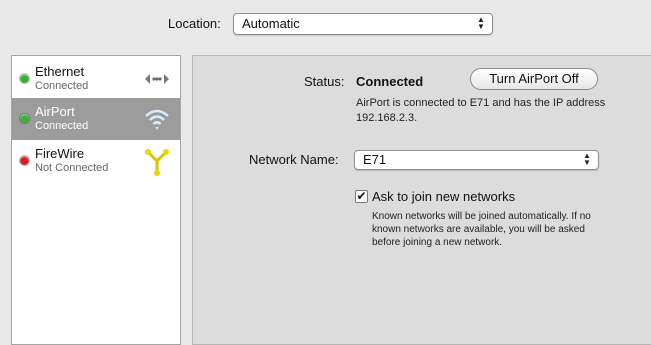 Image resolution: width=651 pixels, height=345 pixels. I want to click on service-name: AirPort, so click(55, 111).